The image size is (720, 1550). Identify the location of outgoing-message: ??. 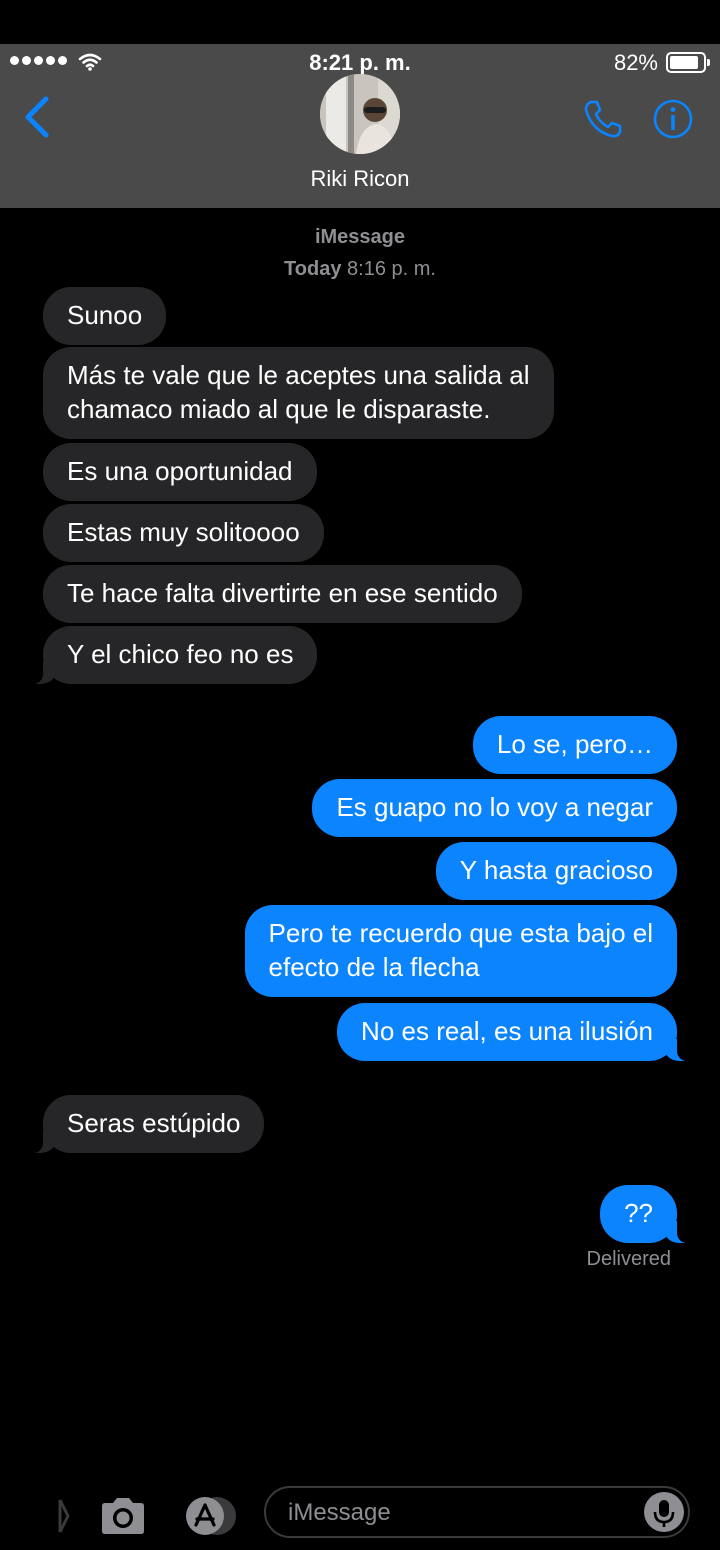
(645, 1214).